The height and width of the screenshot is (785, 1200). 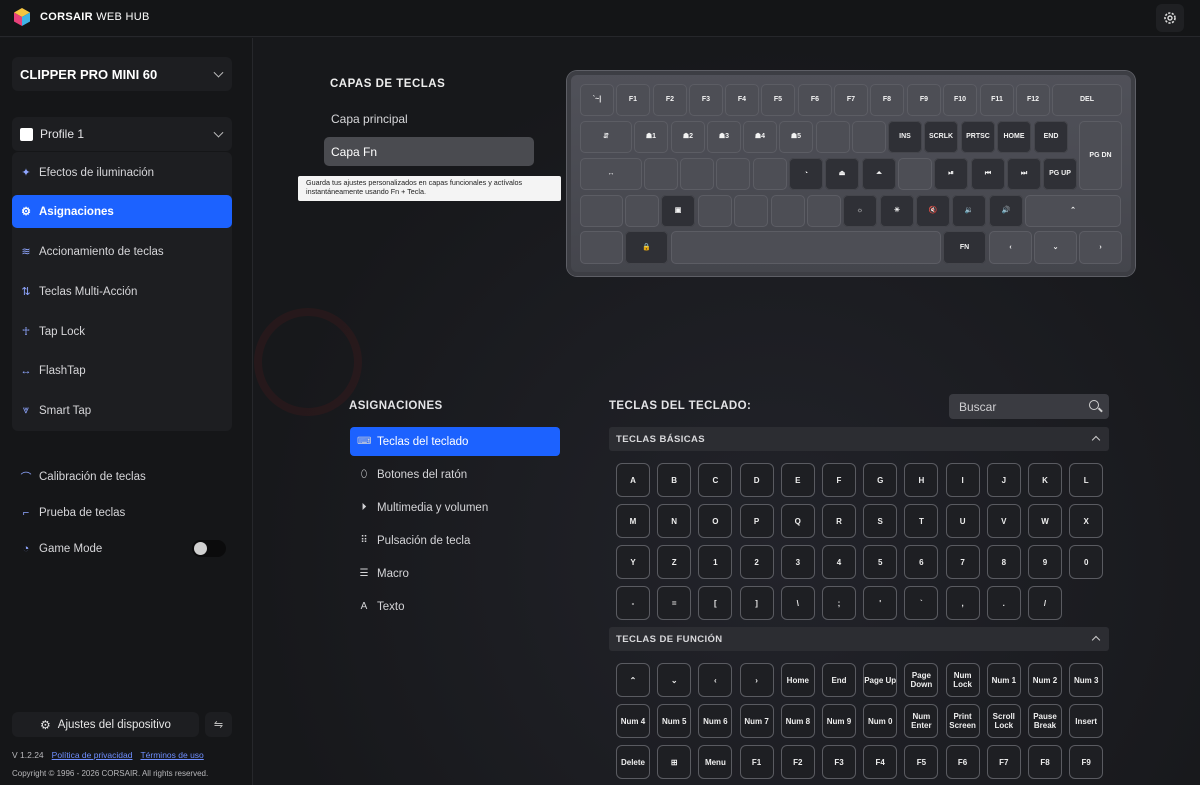 What do you see at coordinates (122, 211) in the screenshot?
I see `nav-1: ⚙ Asignaciones` at bounding box center [122, 211].